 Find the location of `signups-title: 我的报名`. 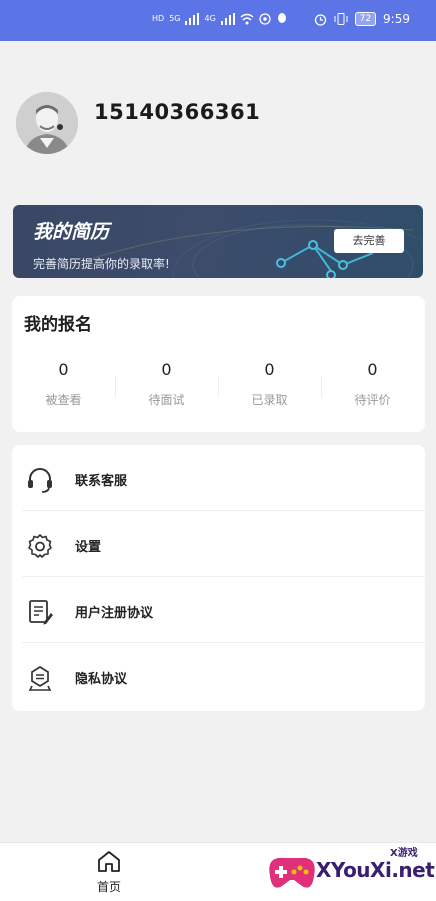

signups-title: 我的报名 is located at coordinates (58, 325).